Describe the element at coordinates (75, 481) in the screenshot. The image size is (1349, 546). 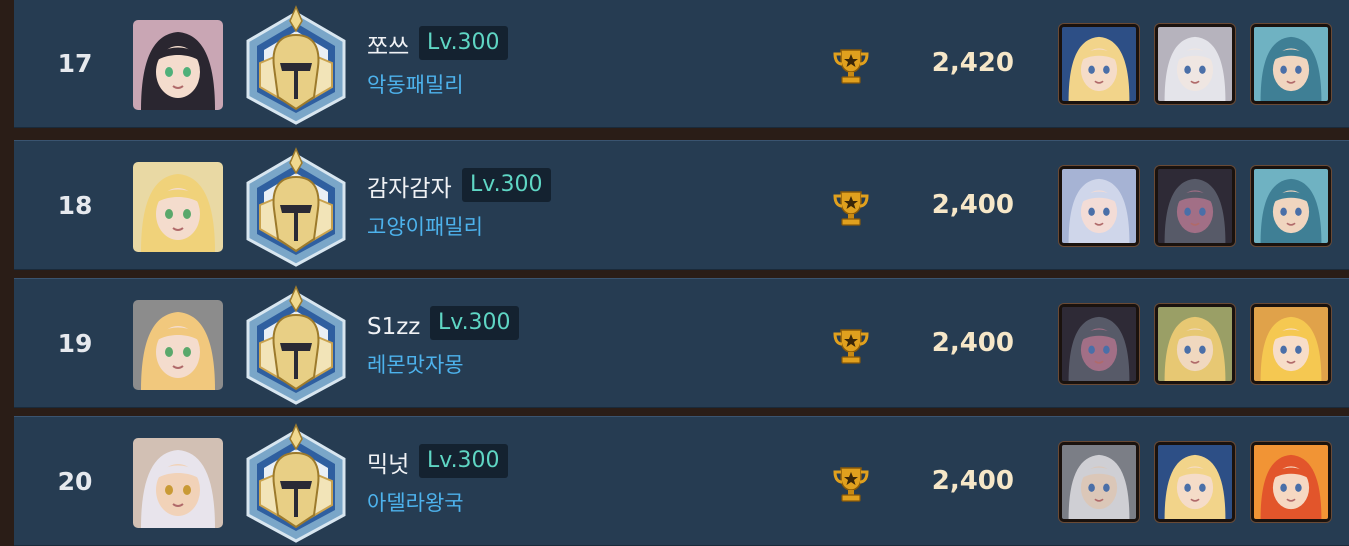
I see `rank-number: 20` at that location.